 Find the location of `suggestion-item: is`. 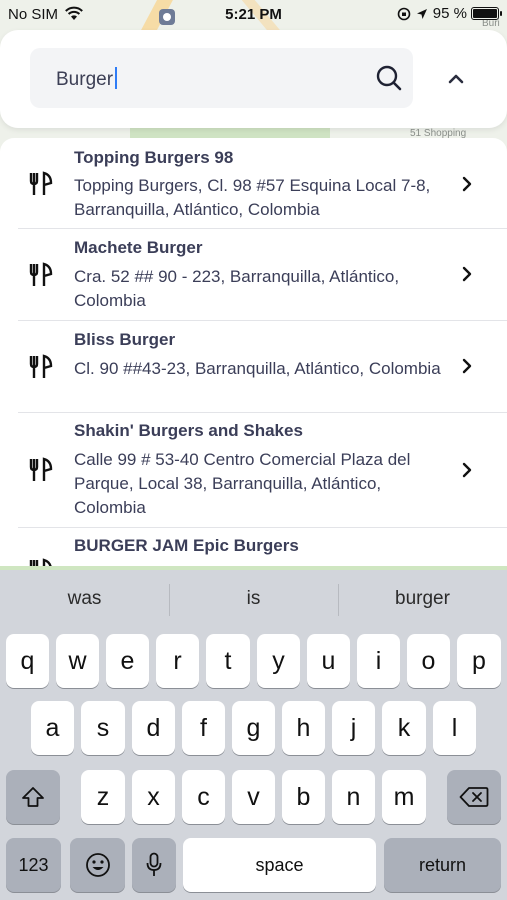

suggestion-item: is is located at coordinates (253, 599).